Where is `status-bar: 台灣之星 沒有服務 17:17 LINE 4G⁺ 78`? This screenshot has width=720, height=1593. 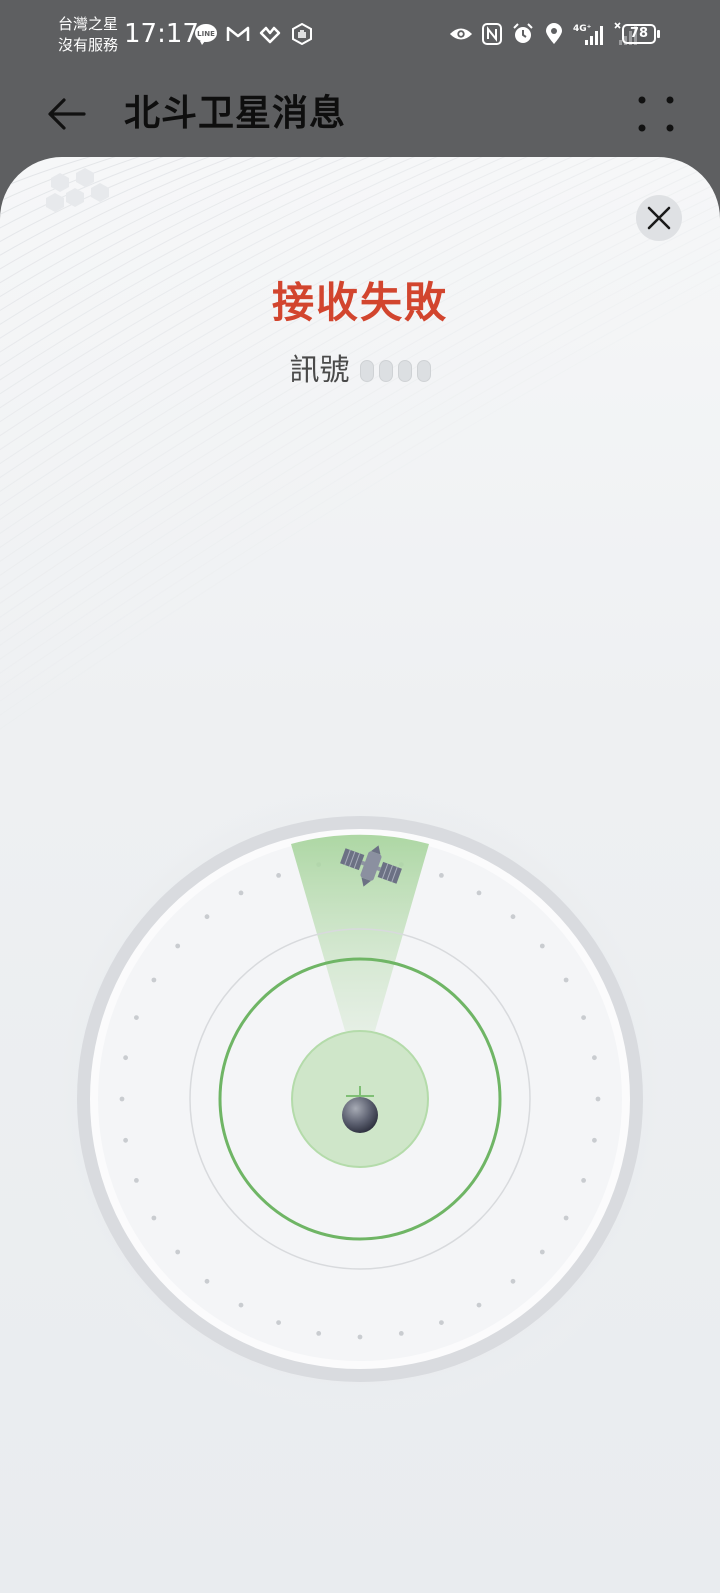 status-bar: 台灣之星 沒有服務 17:17 LINE 4G⁺ 78 is located at coordinates (360, 36).